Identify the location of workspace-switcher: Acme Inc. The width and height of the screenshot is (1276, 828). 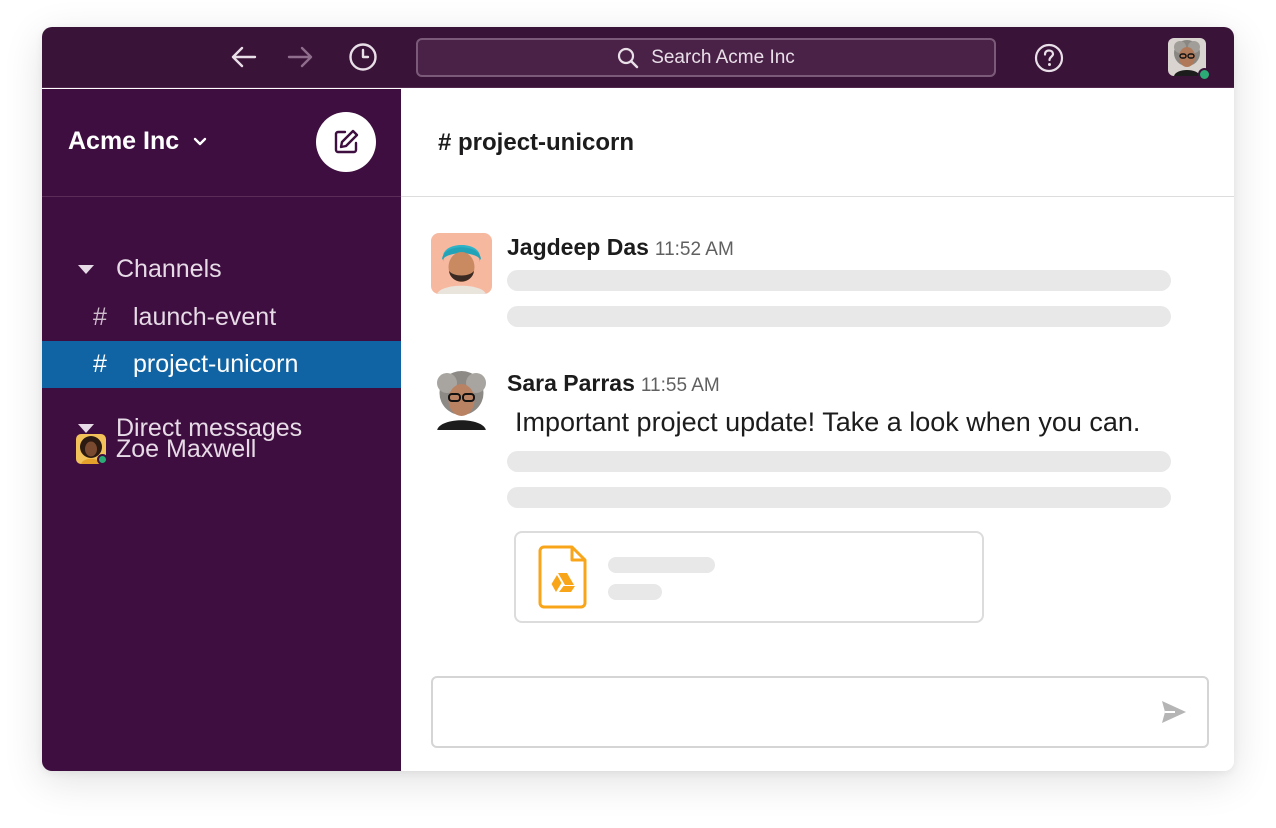
(137, 141).